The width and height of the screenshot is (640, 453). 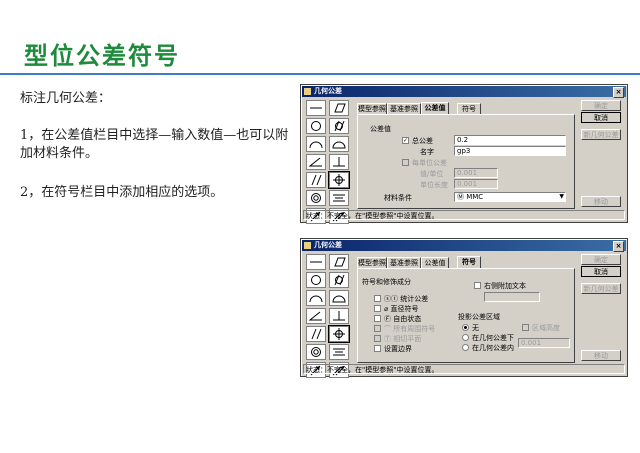 I want to click on chevron-down-icon: ▼, so click(x=561, y=196).